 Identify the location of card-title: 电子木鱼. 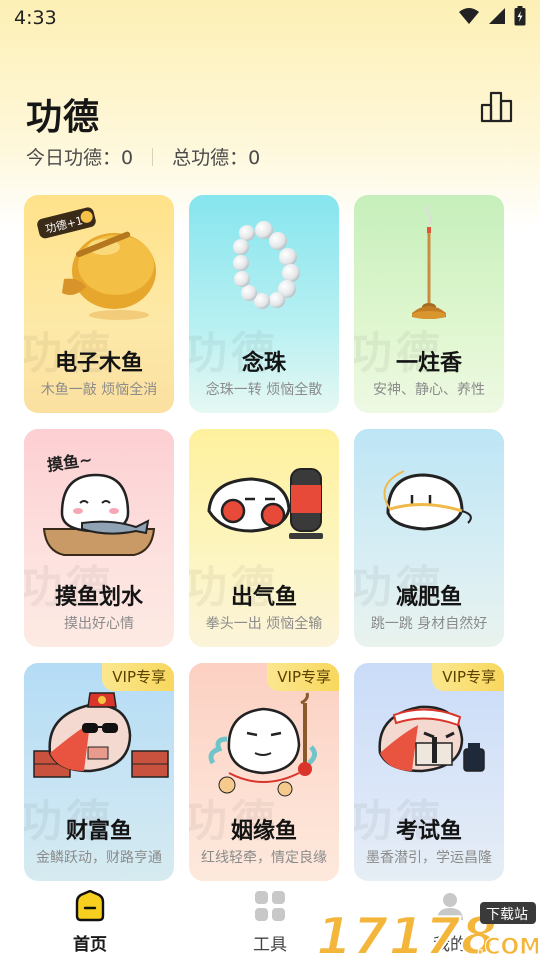
(98, 363).